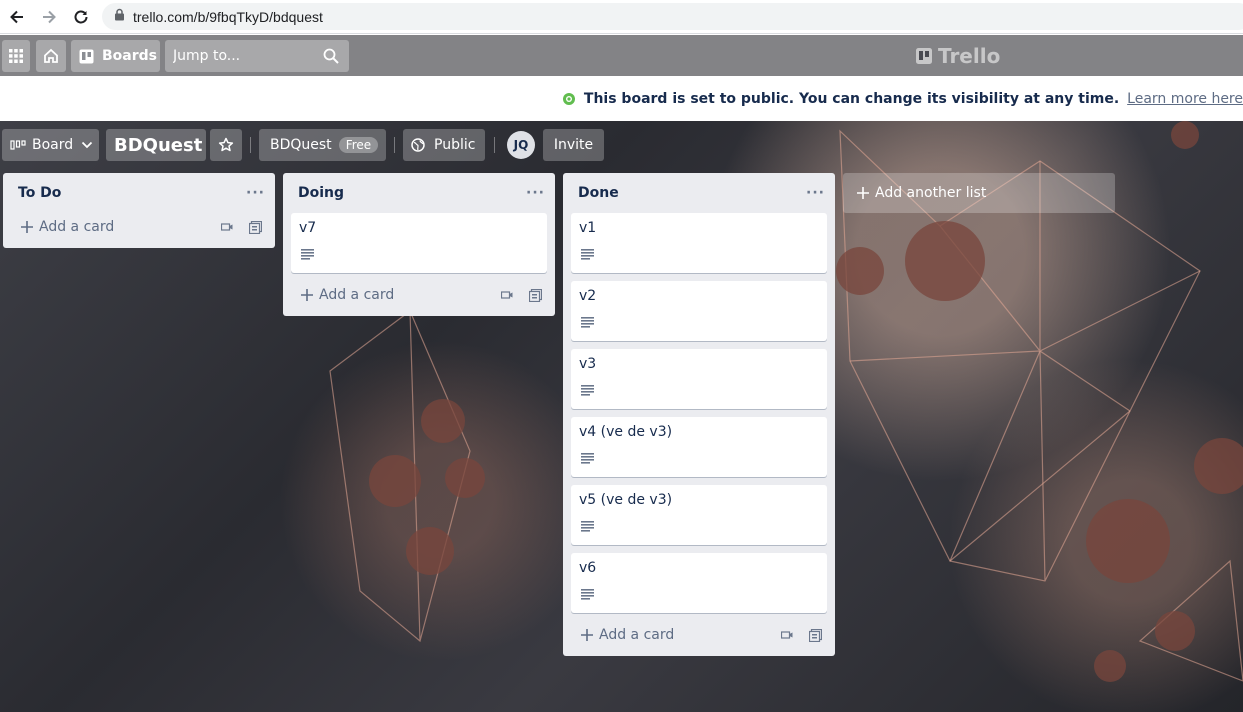 This screenshot has width=1243, height=712. I want to click on add-list-label: Add another list, so click(931, 193).